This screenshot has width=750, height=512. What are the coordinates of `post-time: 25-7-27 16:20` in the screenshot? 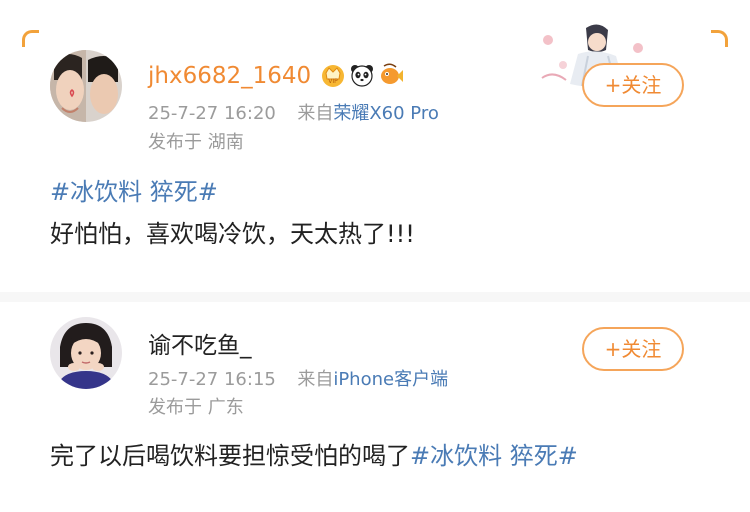 It's located at (212, 113).